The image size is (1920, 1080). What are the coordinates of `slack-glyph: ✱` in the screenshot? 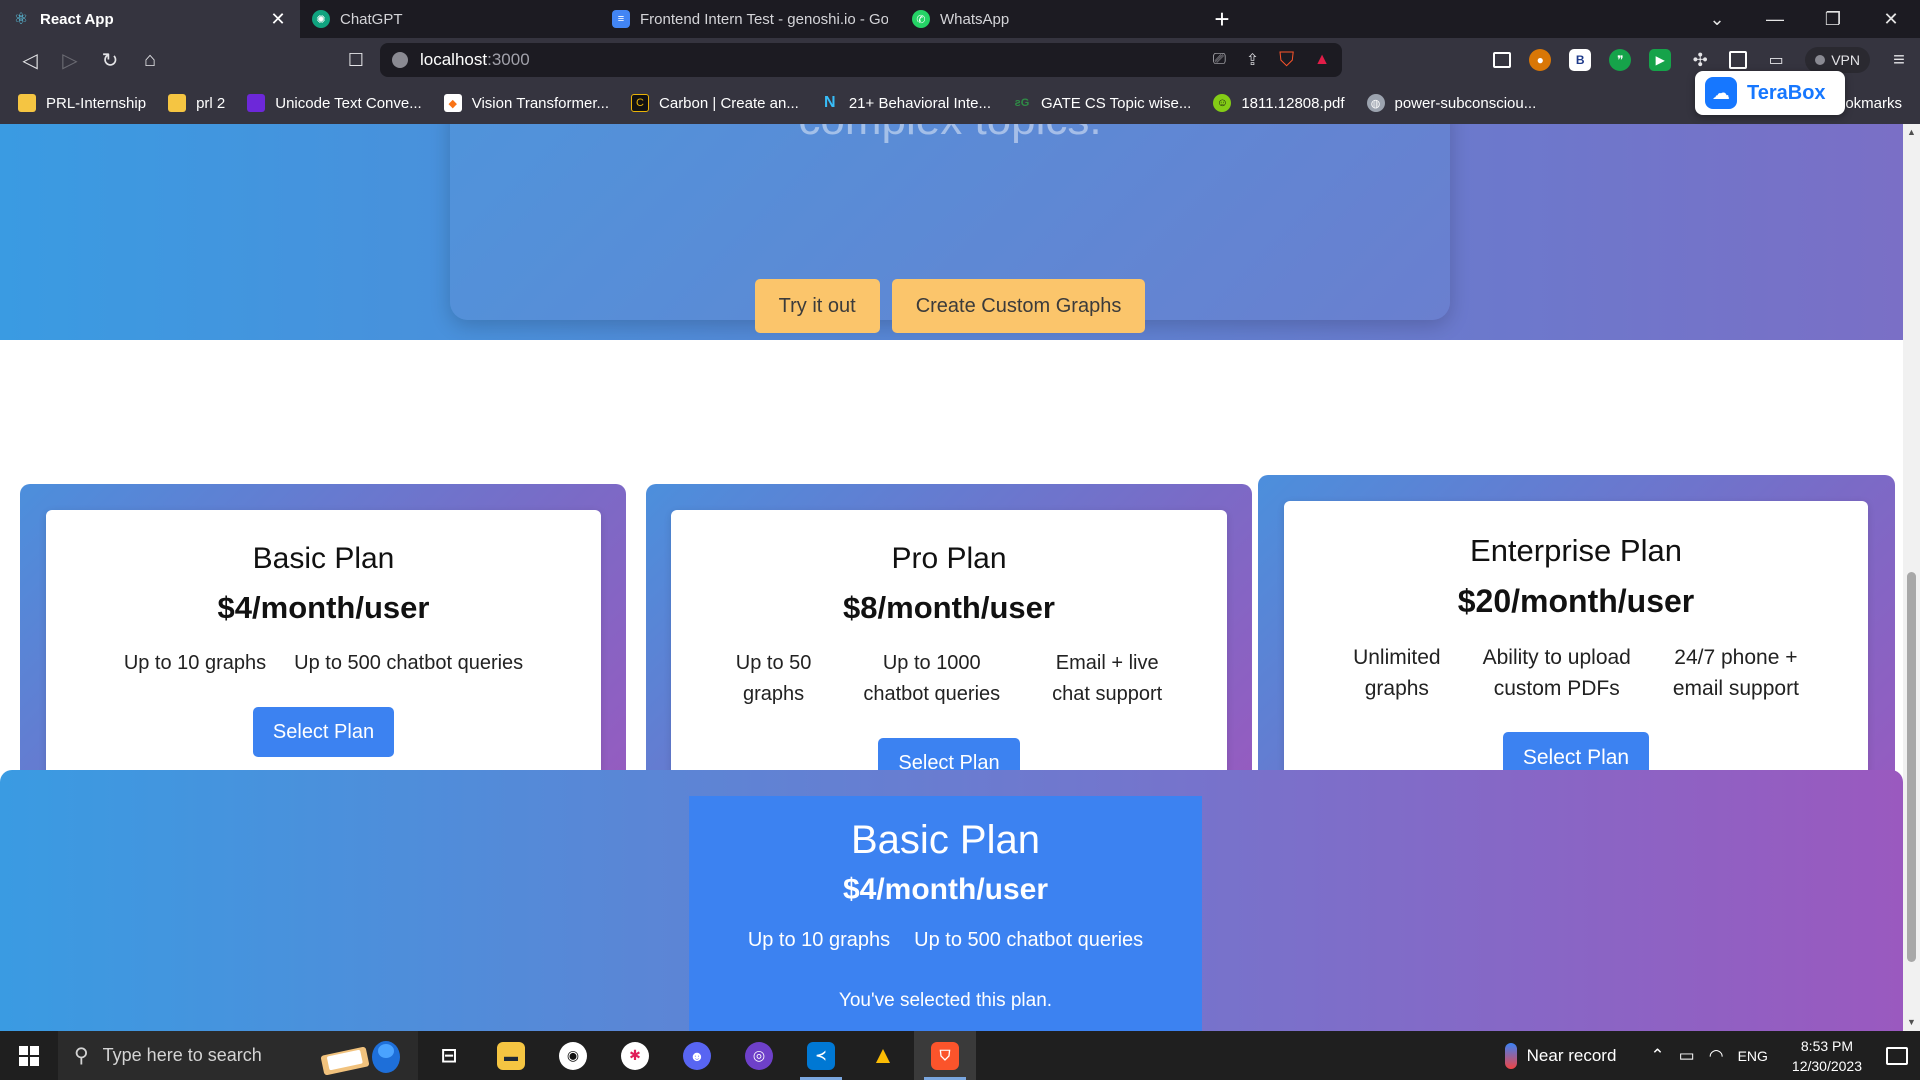 It's located at (635, 1055).